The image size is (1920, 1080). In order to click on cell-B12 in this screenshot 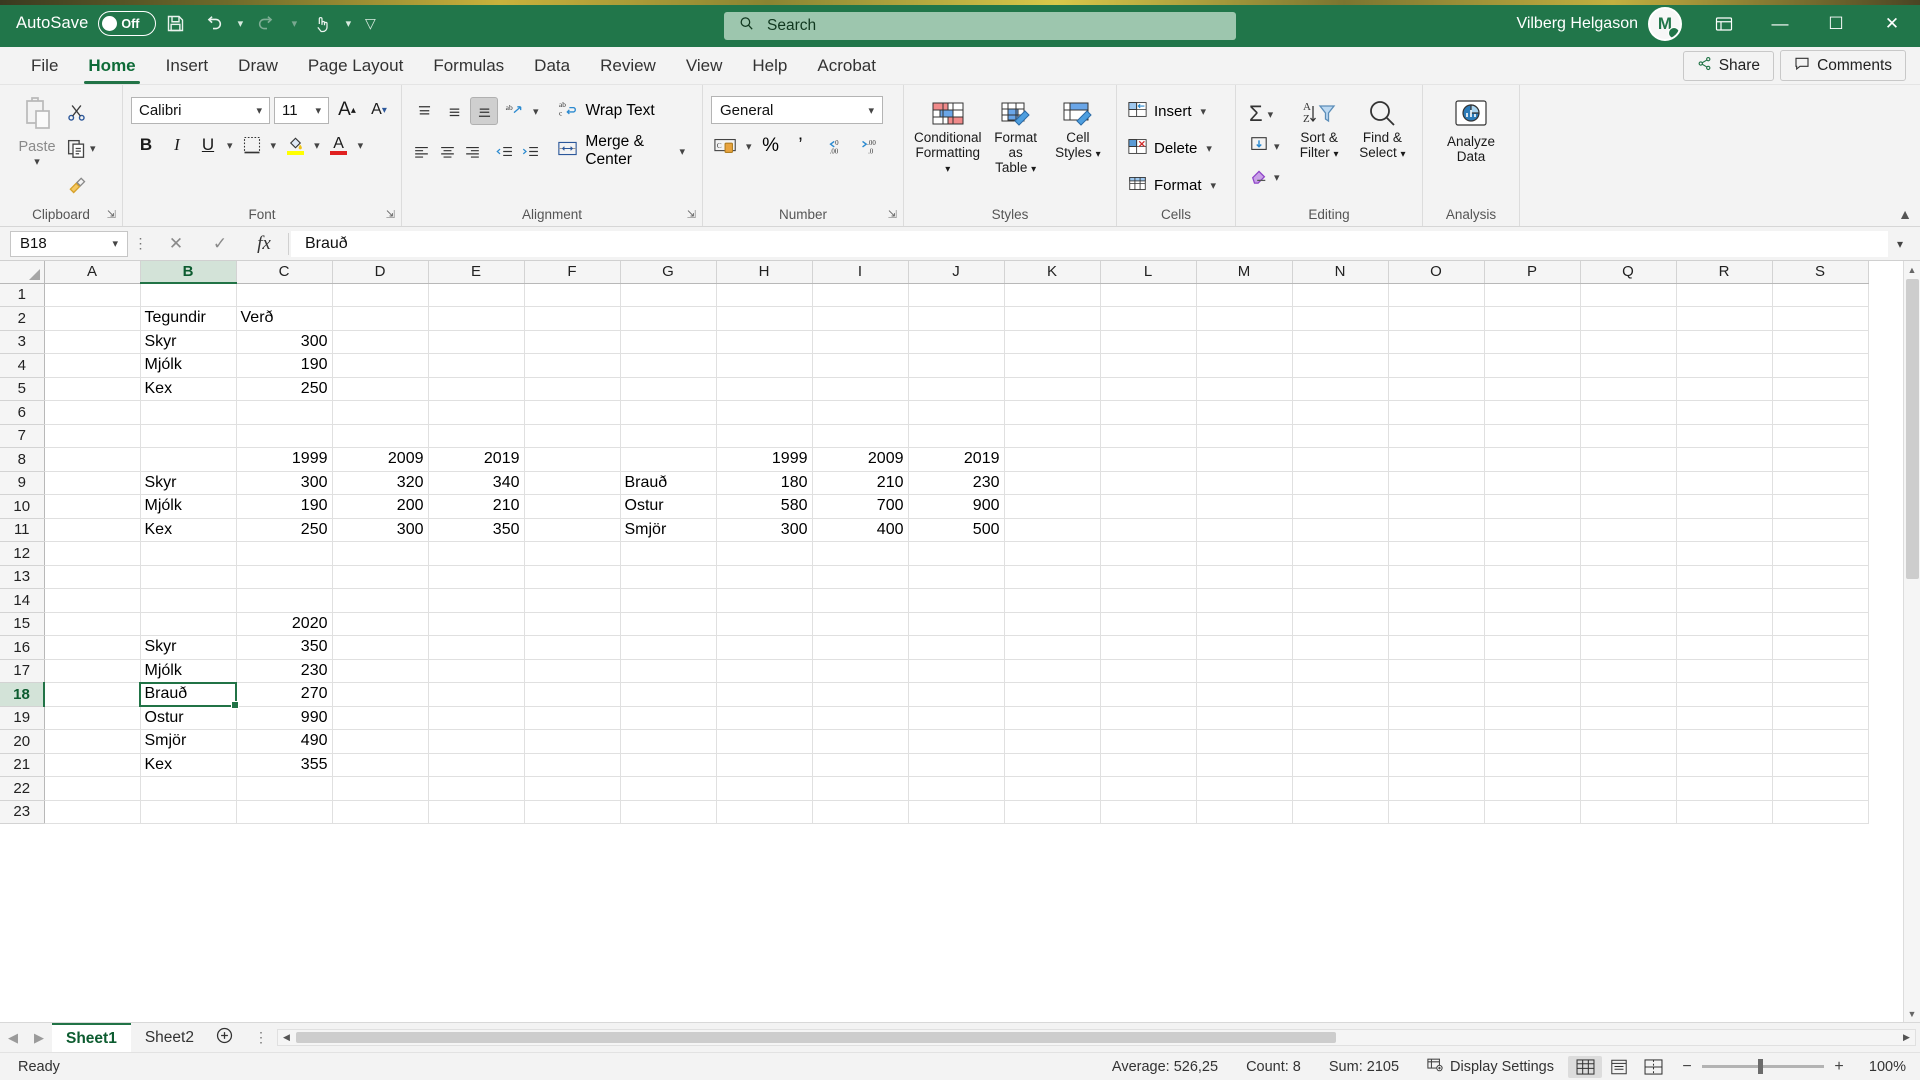, I will do `click(188, 553)`.